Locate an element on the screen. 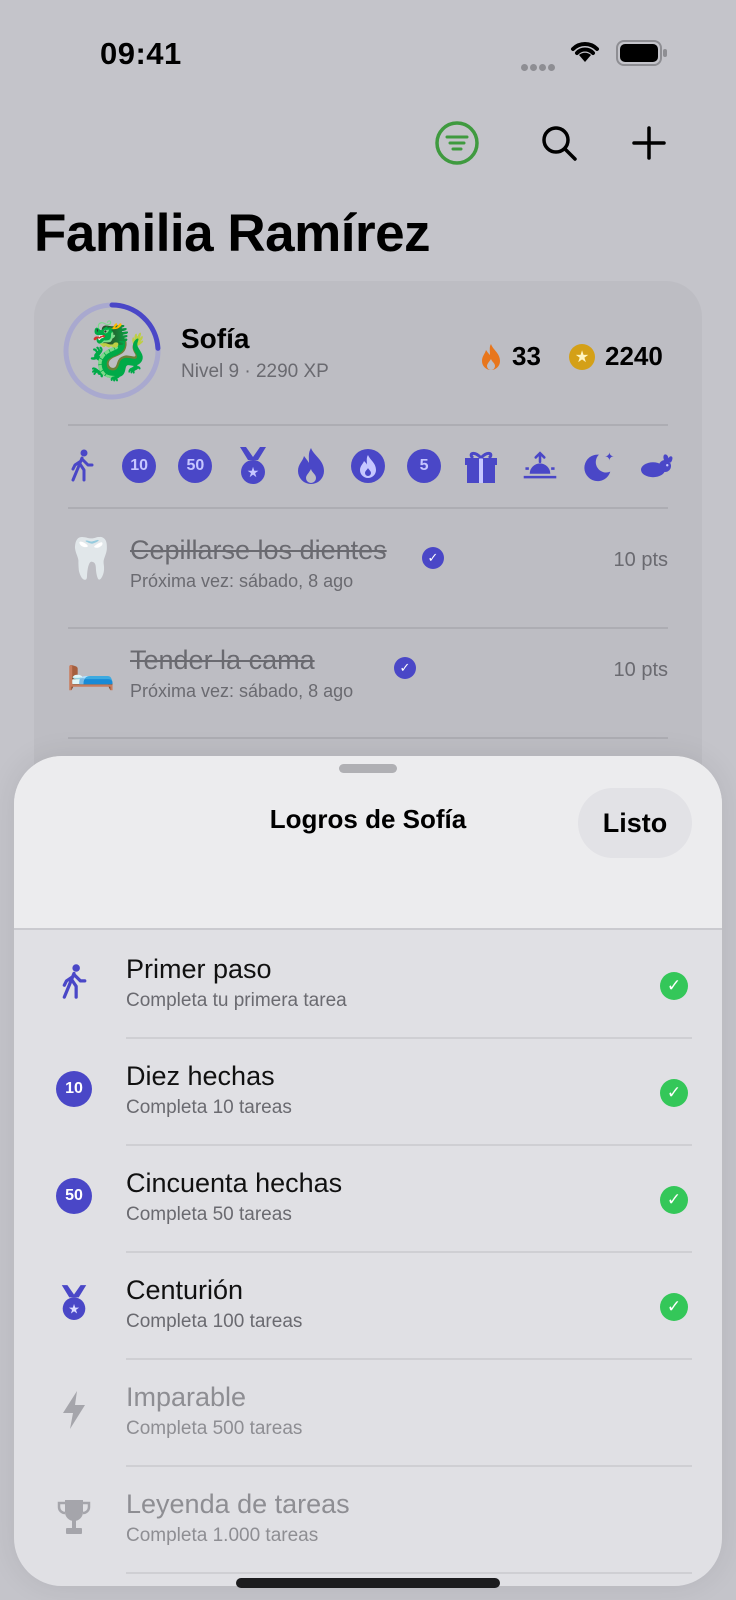  toolbar is located at coordinates (561, 143).